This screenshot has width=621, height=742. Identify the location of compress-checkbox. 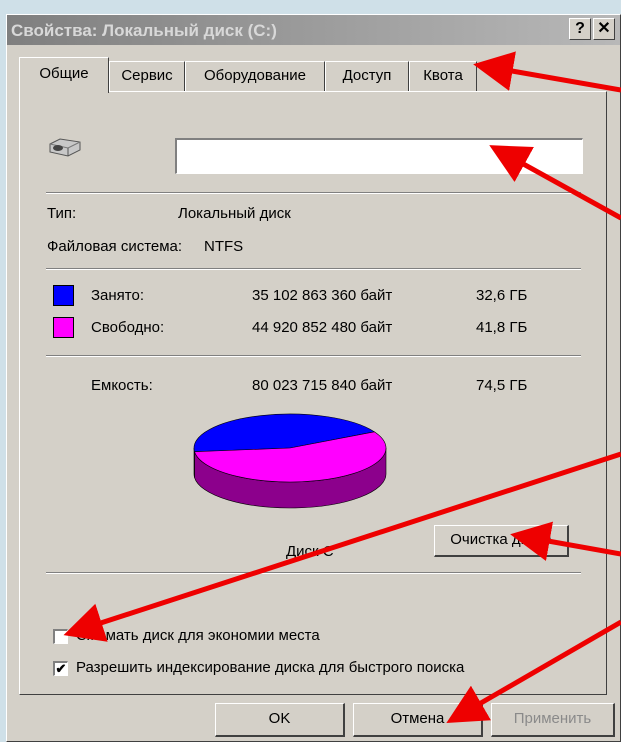
(60, 636).